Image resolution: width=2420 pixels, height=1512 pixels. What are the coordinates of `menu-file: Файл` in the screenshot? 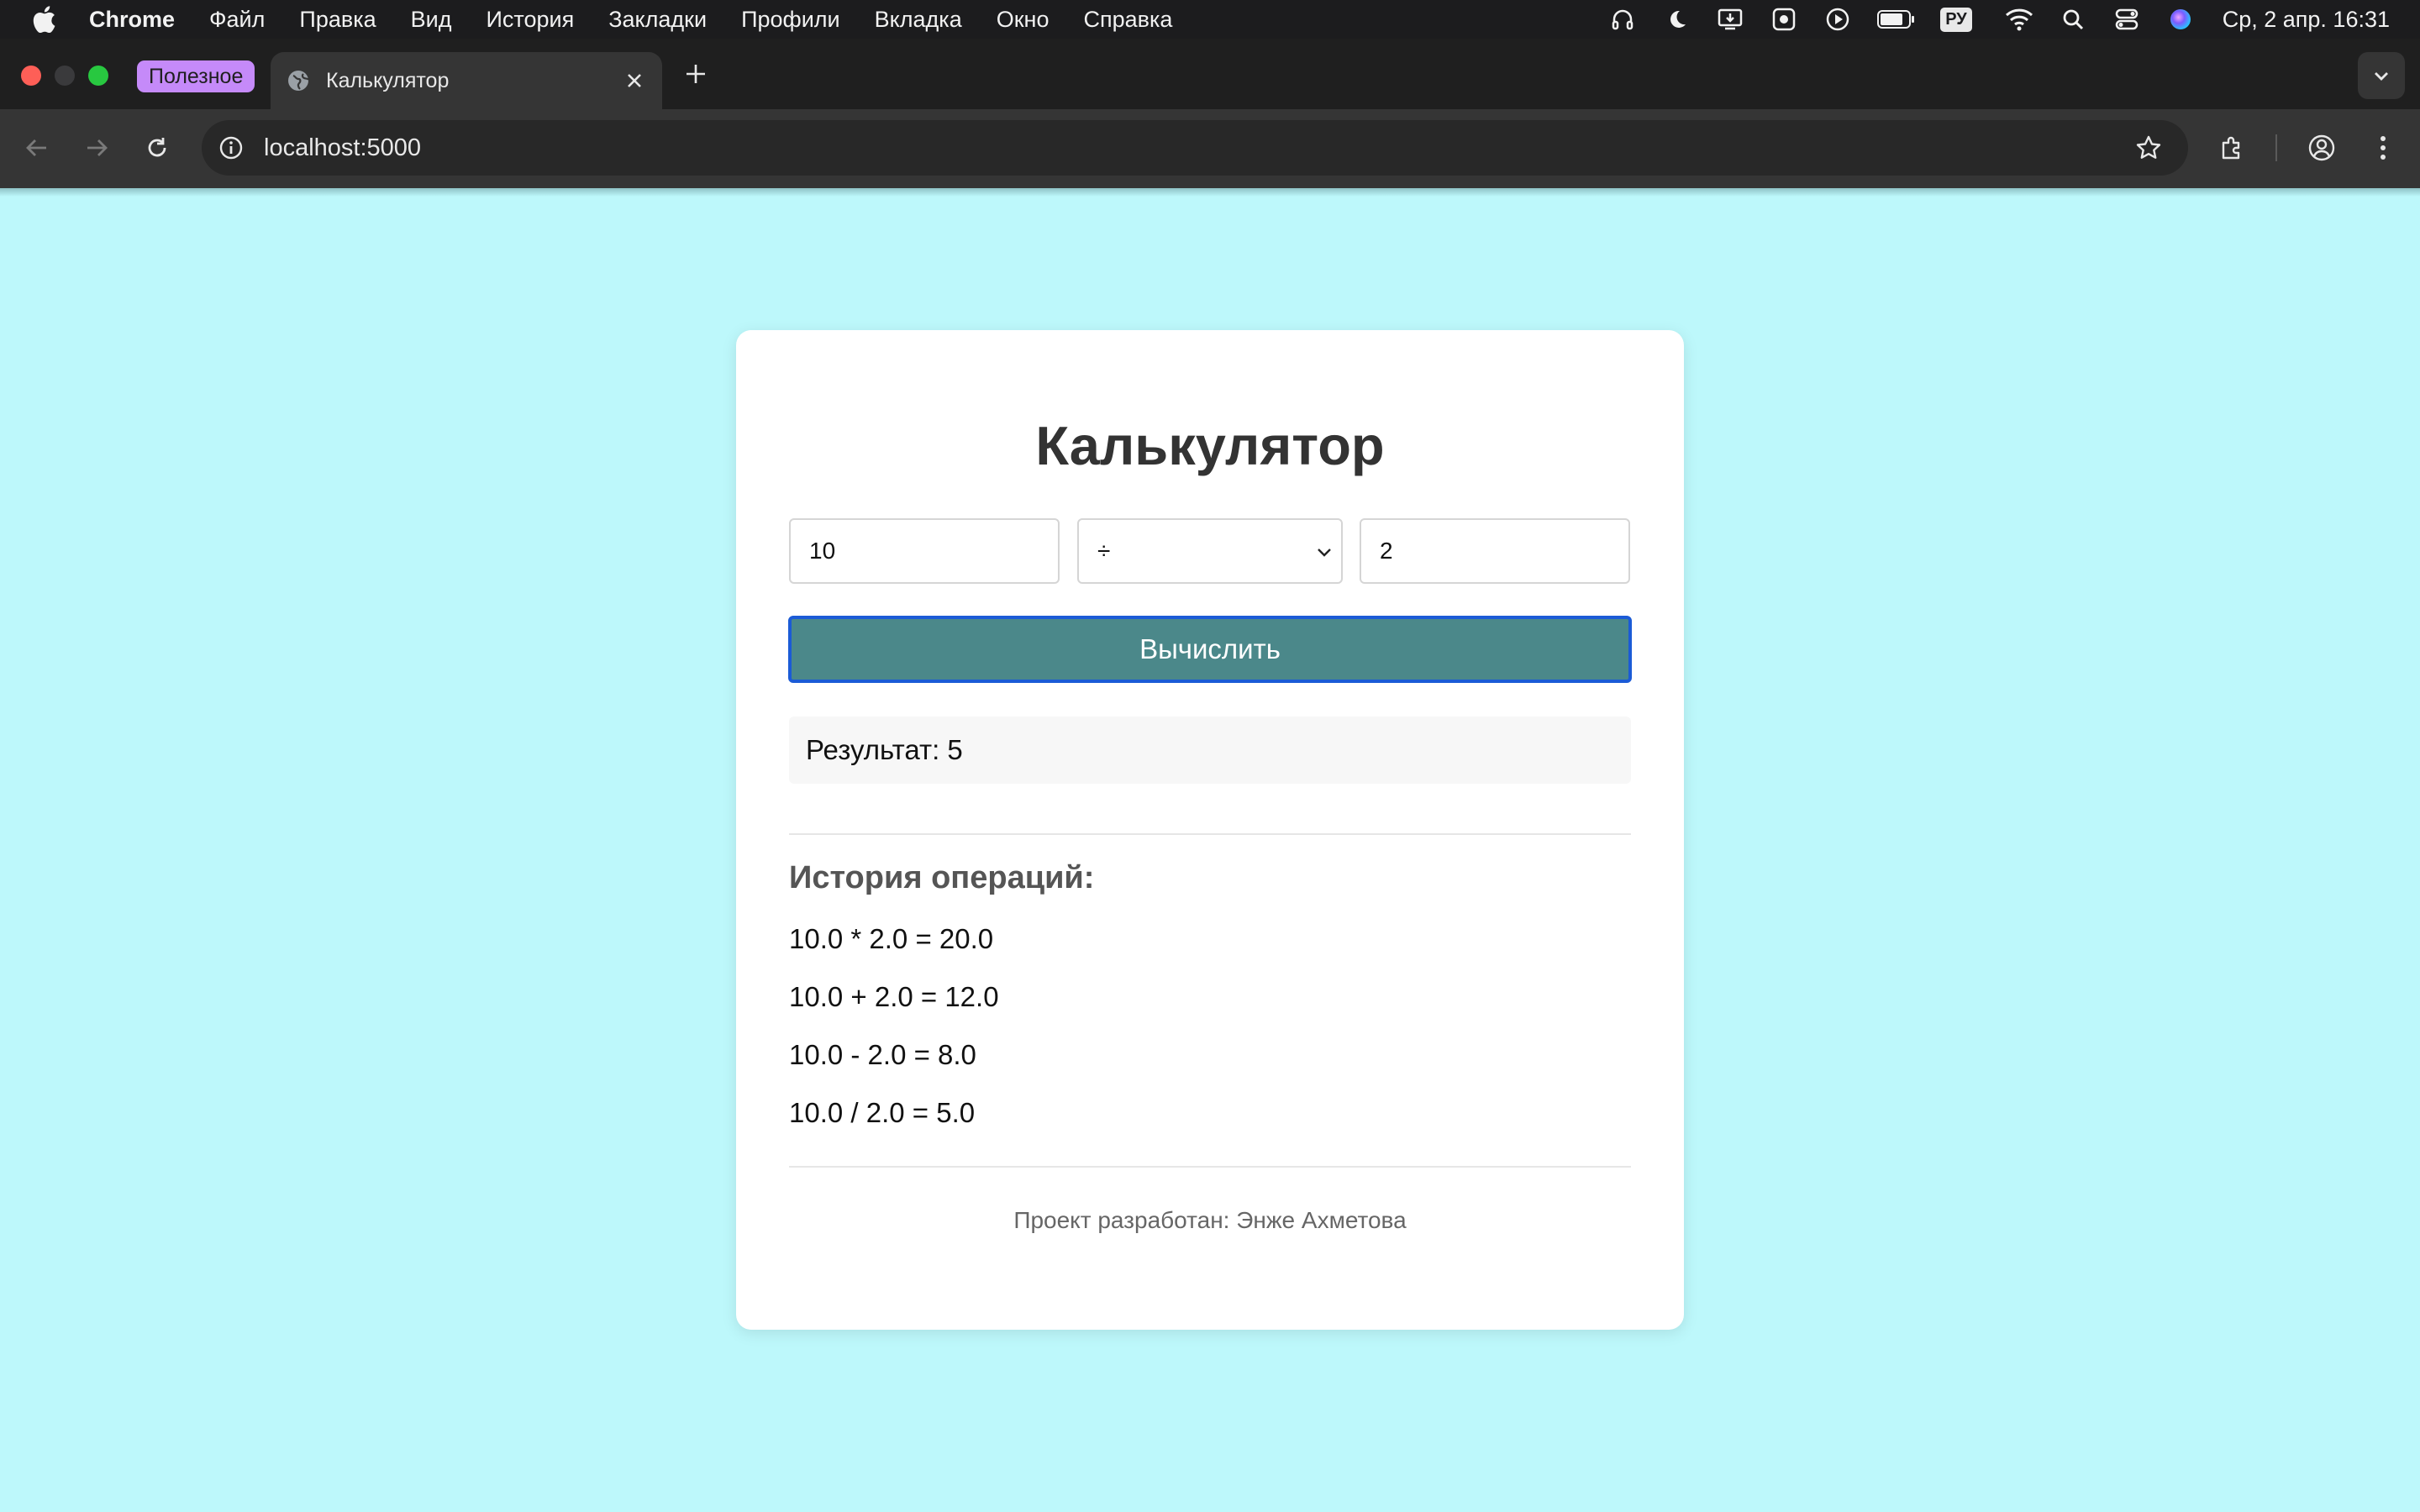 It's located at (237, 20).